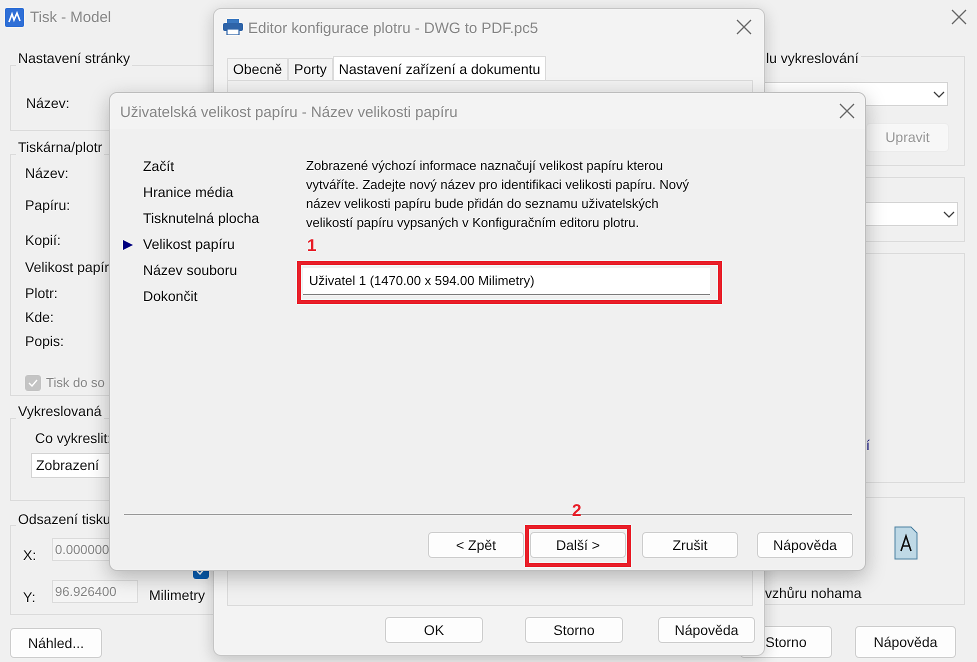 The width and height of the screenshot is (977, 662). What do you see at coordinates (29, 555) in the screenshot?
I see `field-label: X:` at bounding box center [29, 555].